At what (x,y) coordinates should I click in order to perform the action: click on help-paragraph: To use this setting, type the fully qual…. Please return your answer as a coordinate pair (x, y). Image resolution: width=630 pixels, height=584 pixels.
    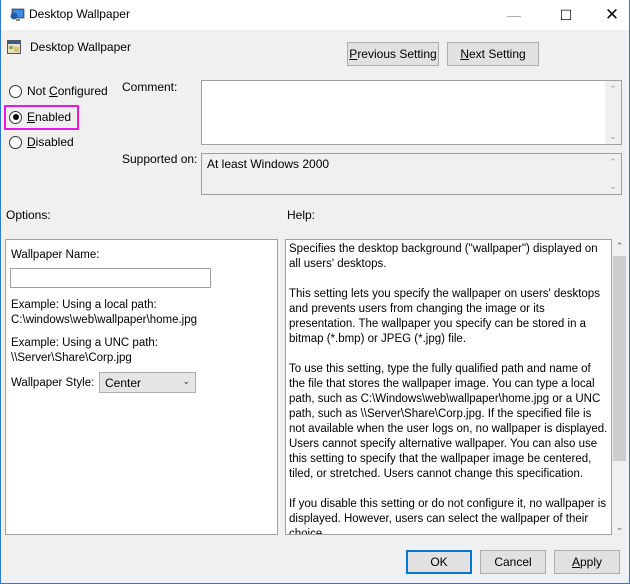
    Looking at the image, I should click on (448, 421).